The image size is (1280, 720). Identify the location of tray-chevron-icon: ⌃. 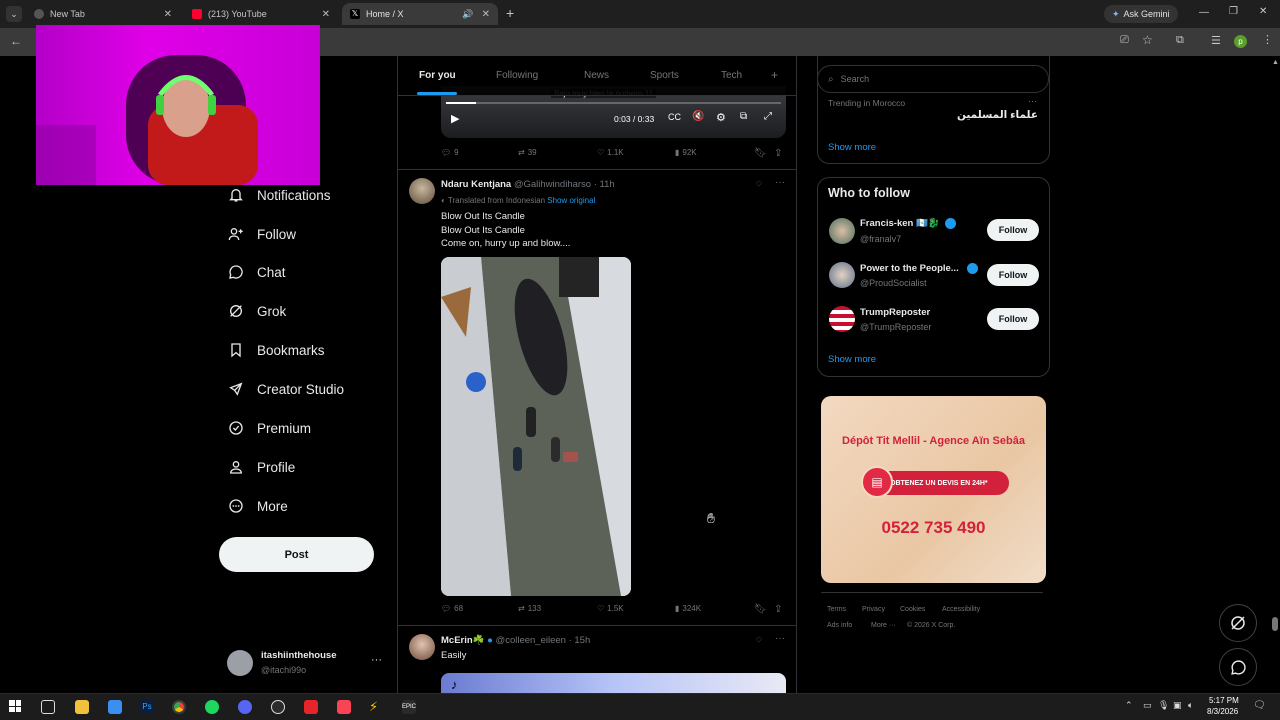
(1129, 705).